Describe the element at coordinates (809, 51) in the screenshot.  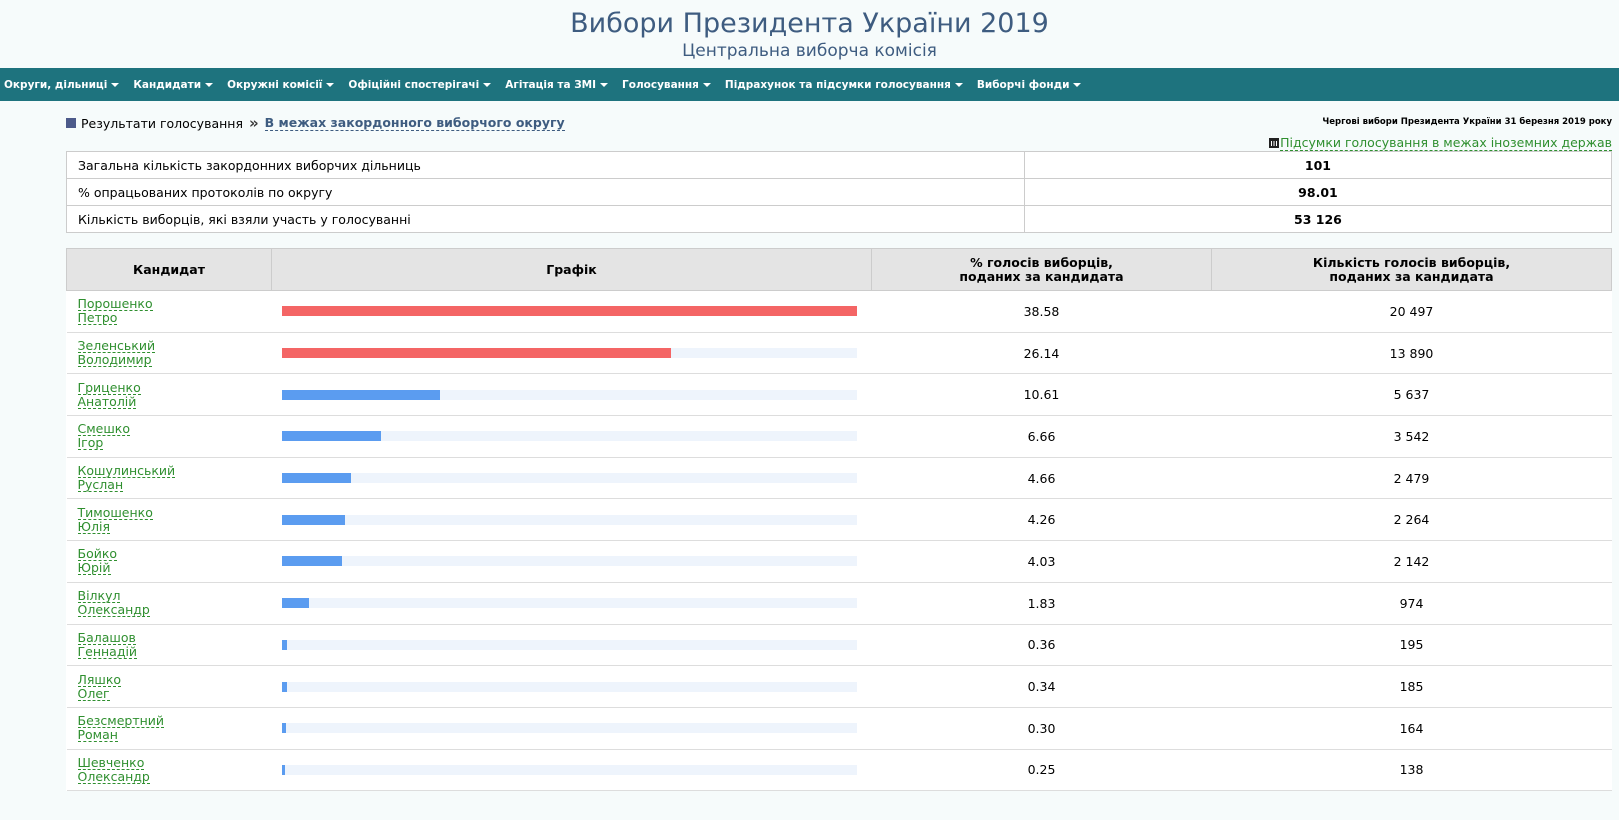
I see `site-subtitle: Центральна виборча комісія` at that location.